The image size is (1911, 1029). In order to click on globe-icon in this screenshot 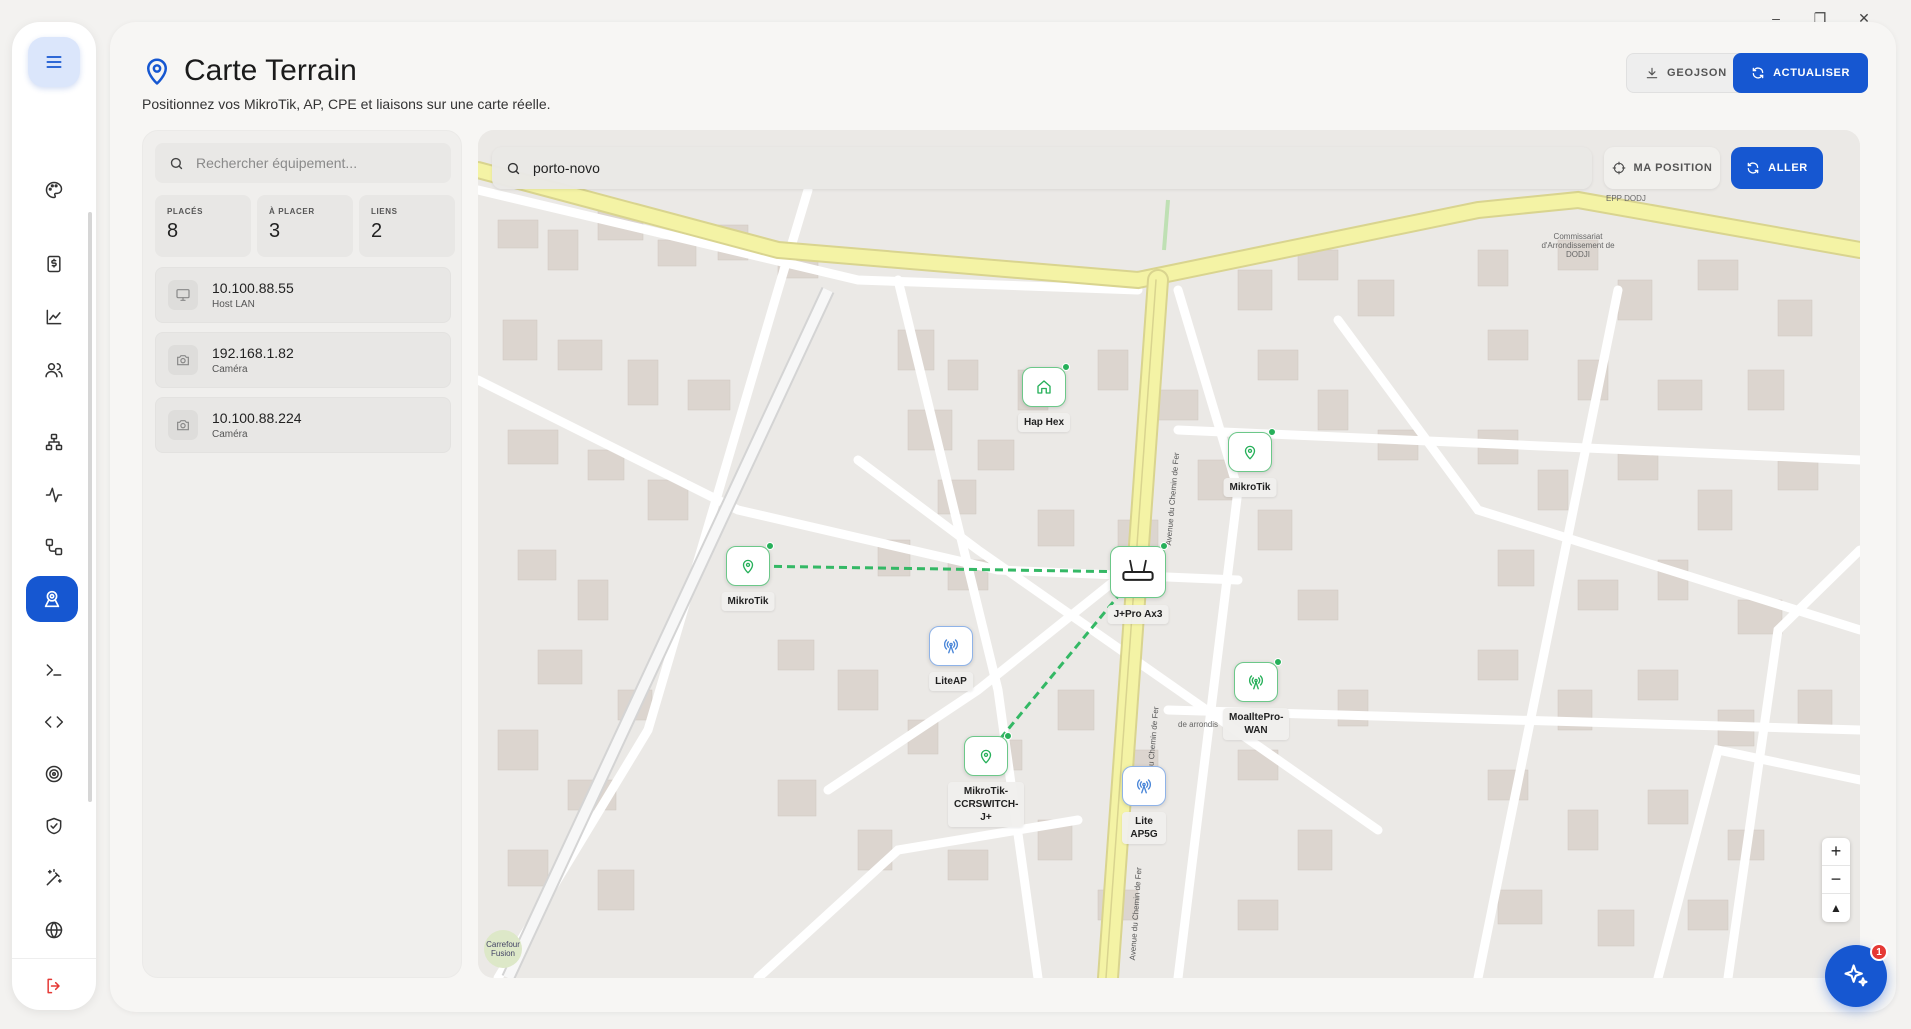, I will do `click(54, 930)`.